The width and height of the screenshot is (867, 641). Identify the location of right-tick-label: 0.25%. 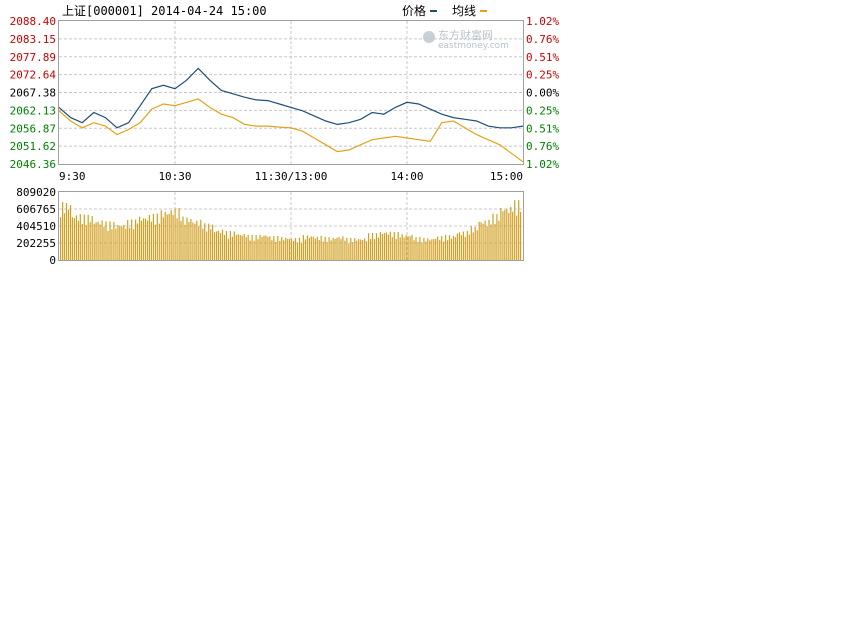
(542, 75).